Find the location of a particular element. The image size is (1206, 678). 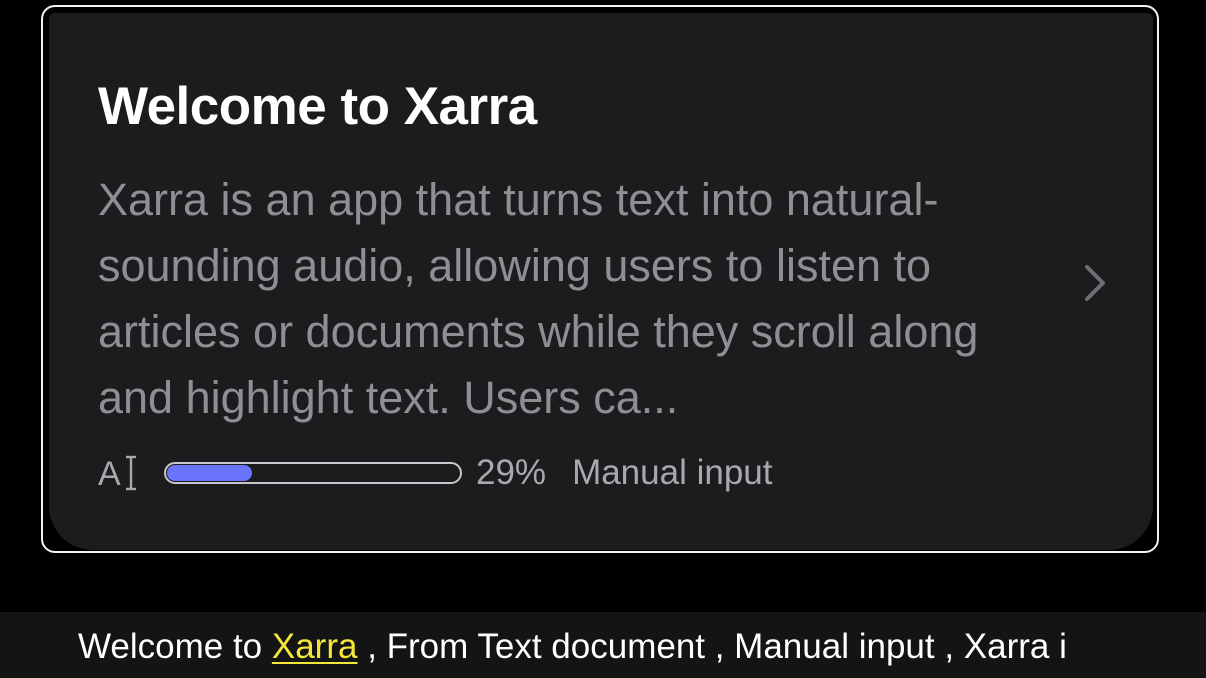

listening-progress-bar is located at coordinates (313, 473).